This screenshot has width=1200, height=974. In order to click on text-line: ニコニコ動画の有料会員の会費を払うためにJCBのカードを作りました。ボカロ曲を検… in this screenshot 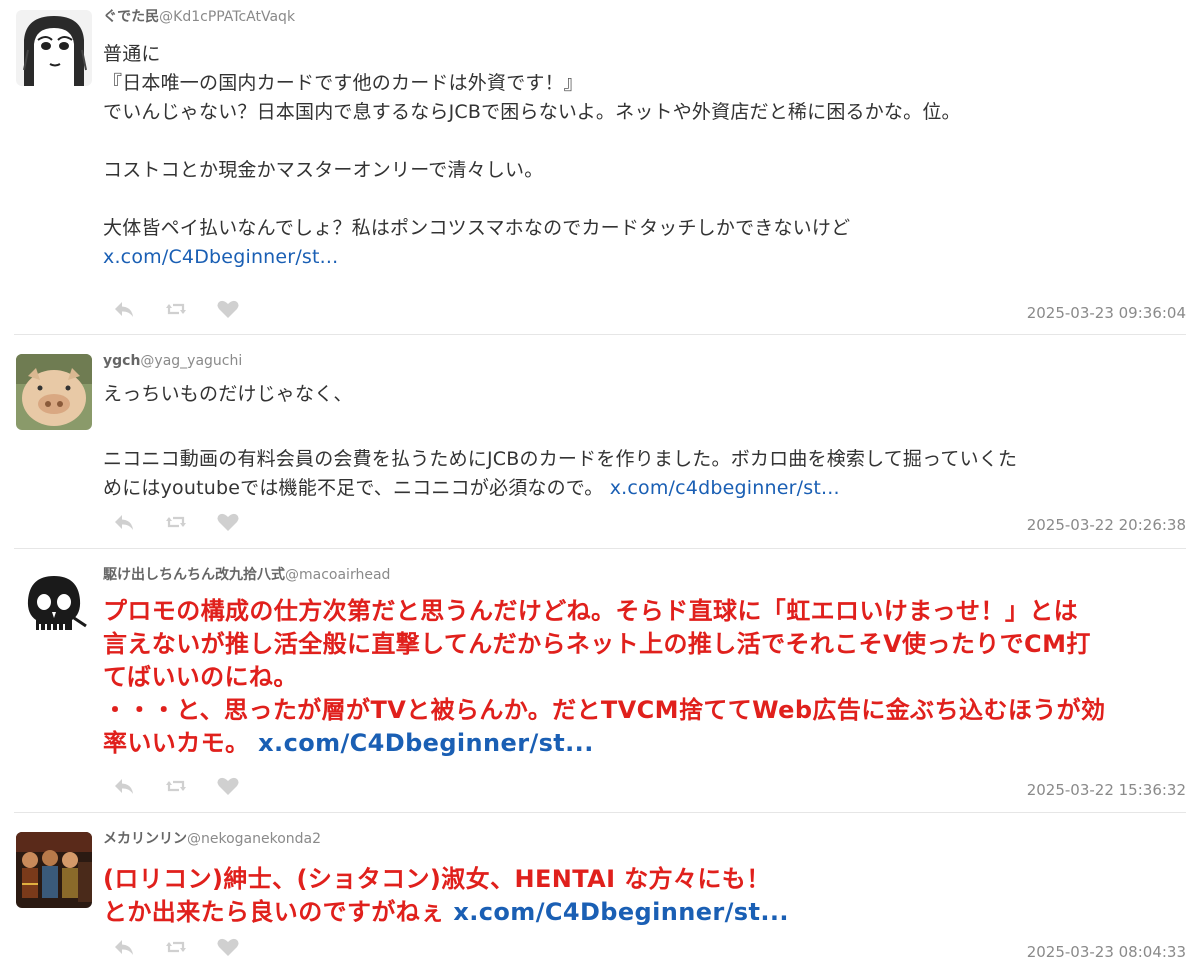, I will do `click(560, 459)`.